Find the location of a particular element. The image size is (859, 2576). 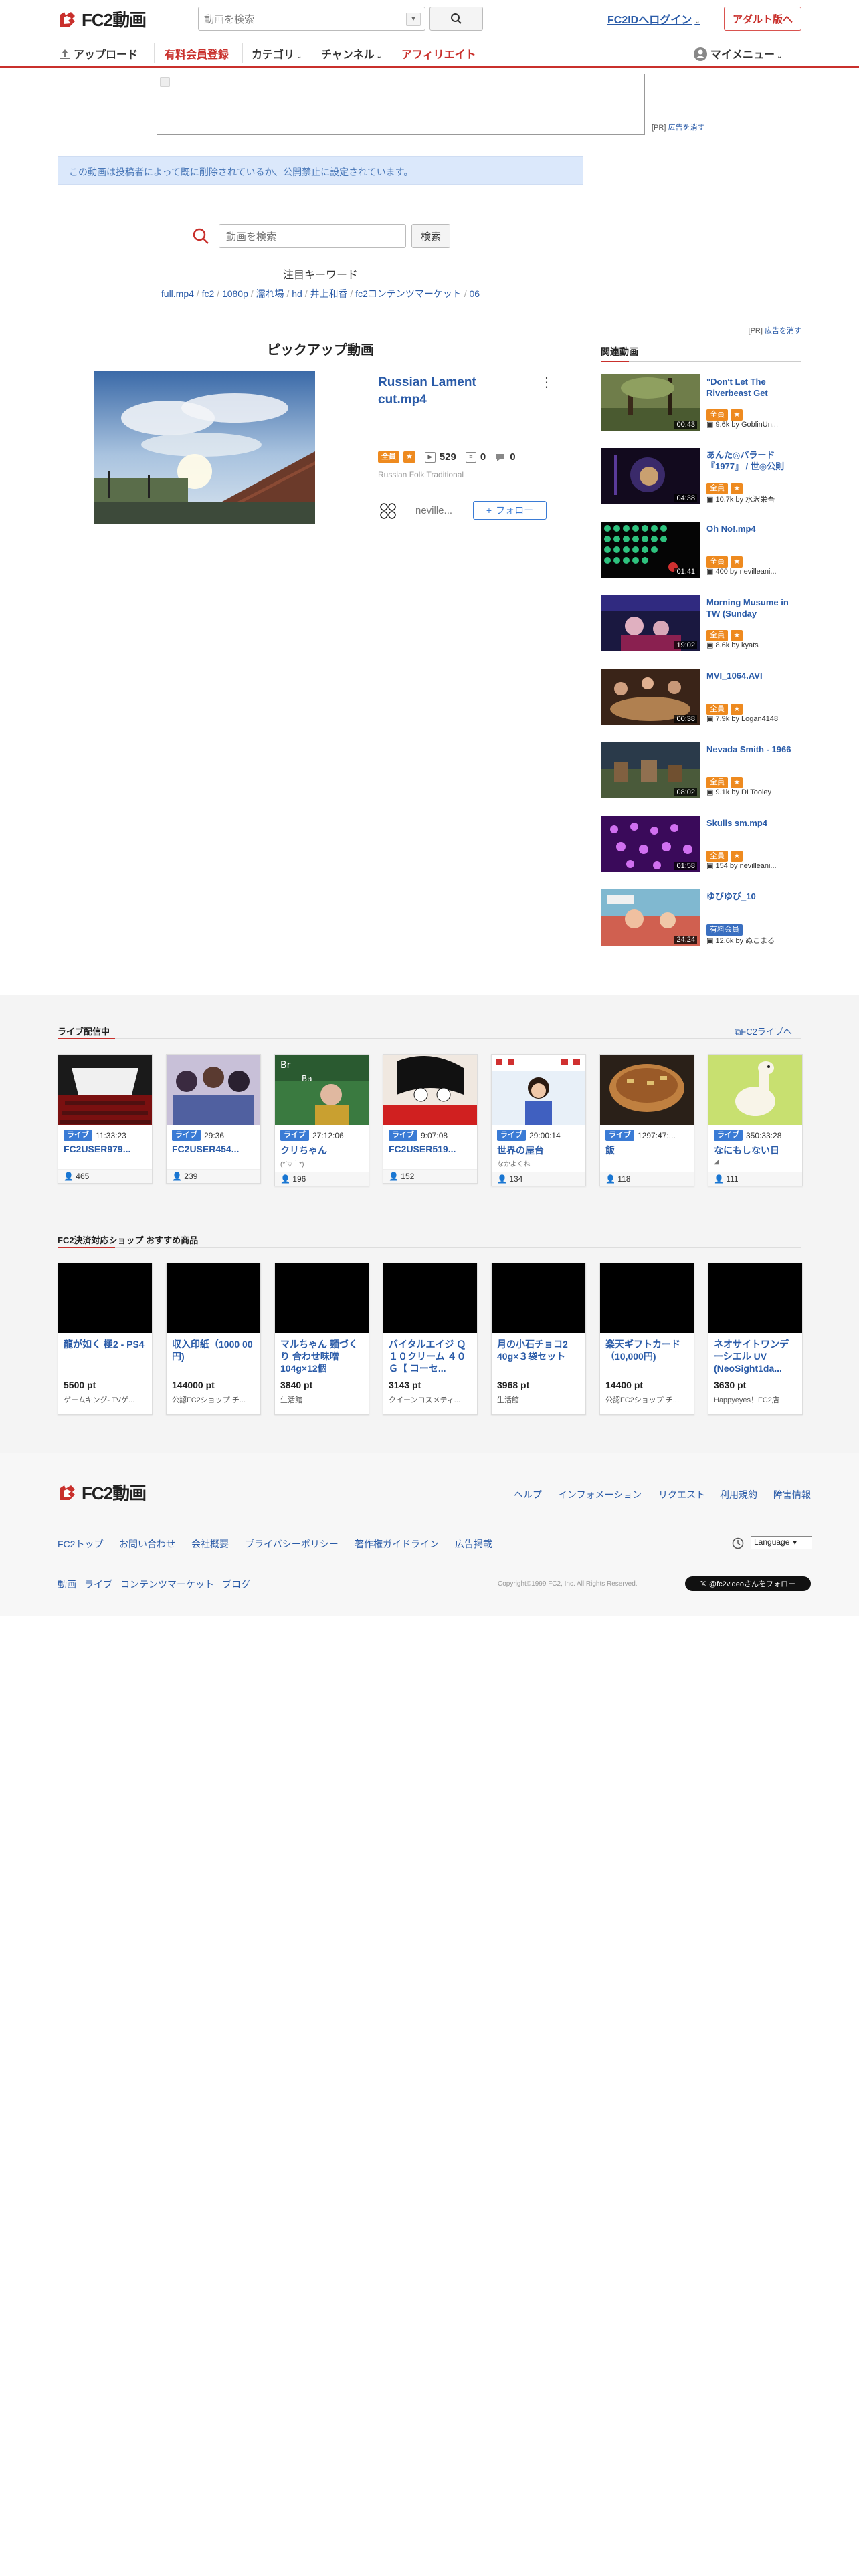

login-link: FC2IDへログイン ⌄ is located at coordinates (653, 19).